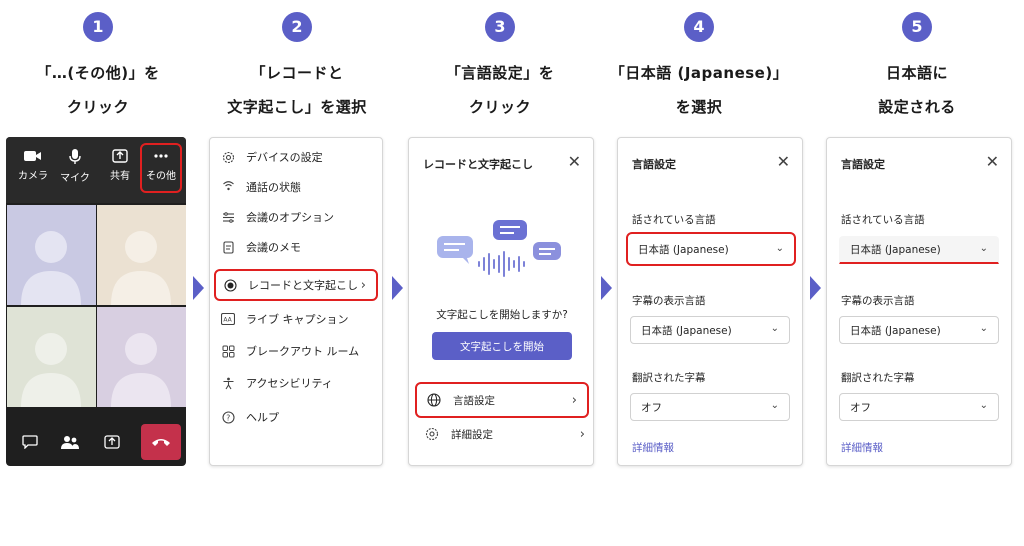  Describe the element at coordinates (502, 346) in the screenshot. I see `start-transcription-button: 文字起こしを開始` at that location.